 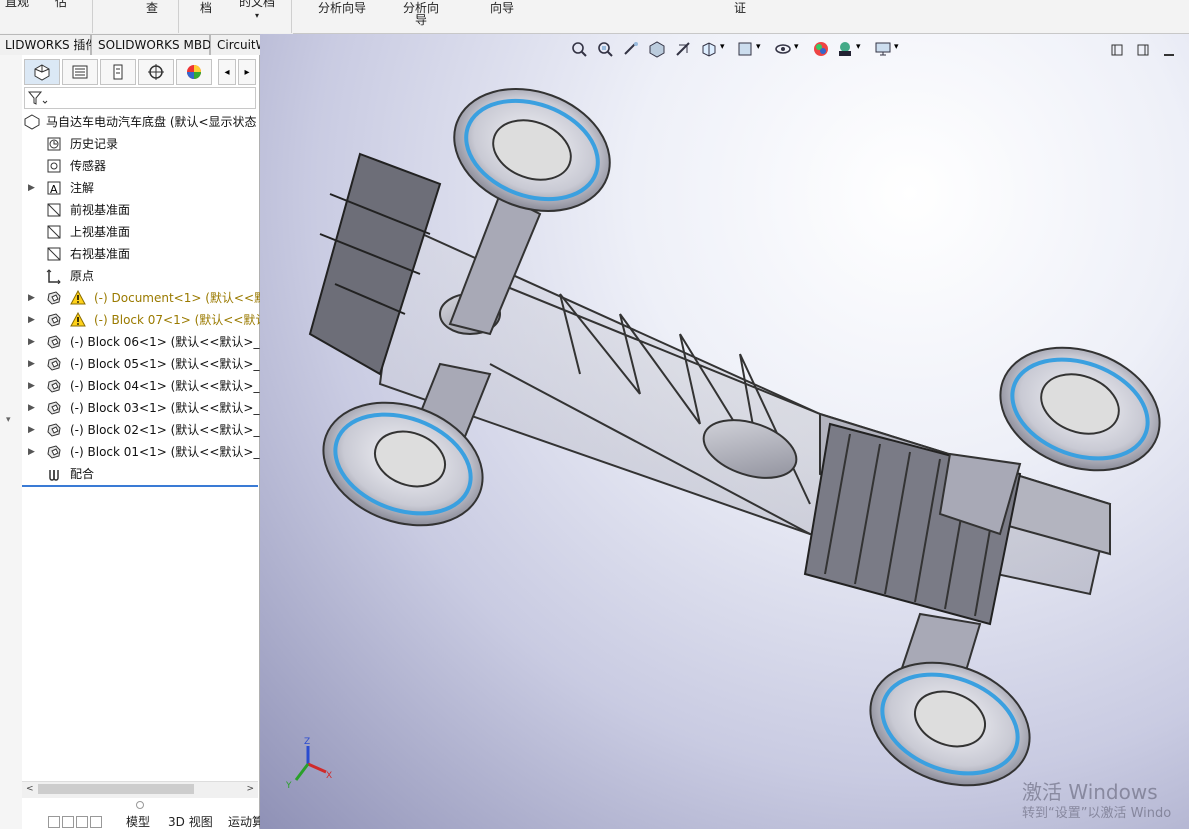 I want to click on tab-scroll-right: ▸, so click(x=247, y=72).